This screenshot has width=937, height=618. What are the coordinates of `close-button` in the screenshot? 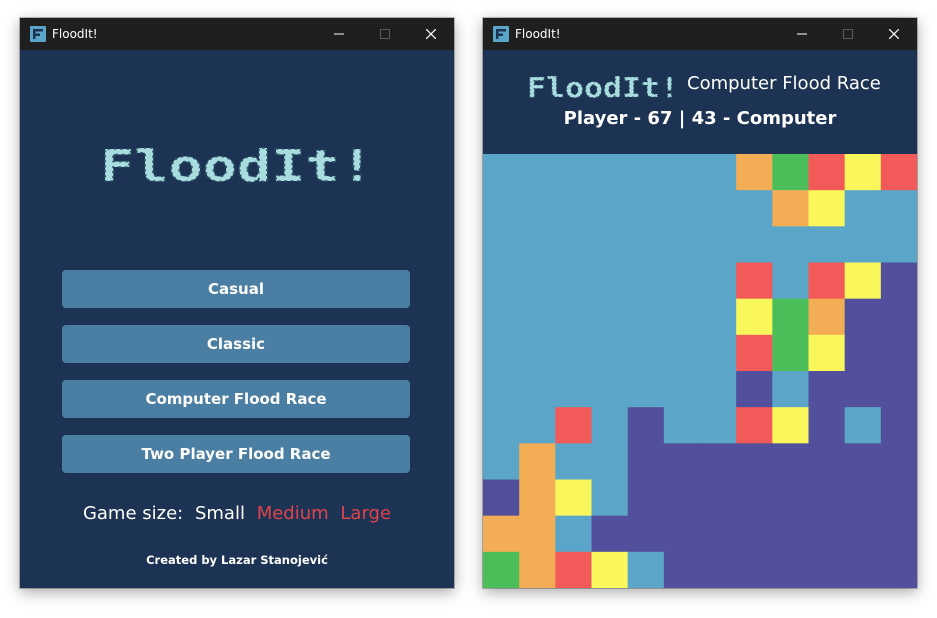 It's located at (431, 34).